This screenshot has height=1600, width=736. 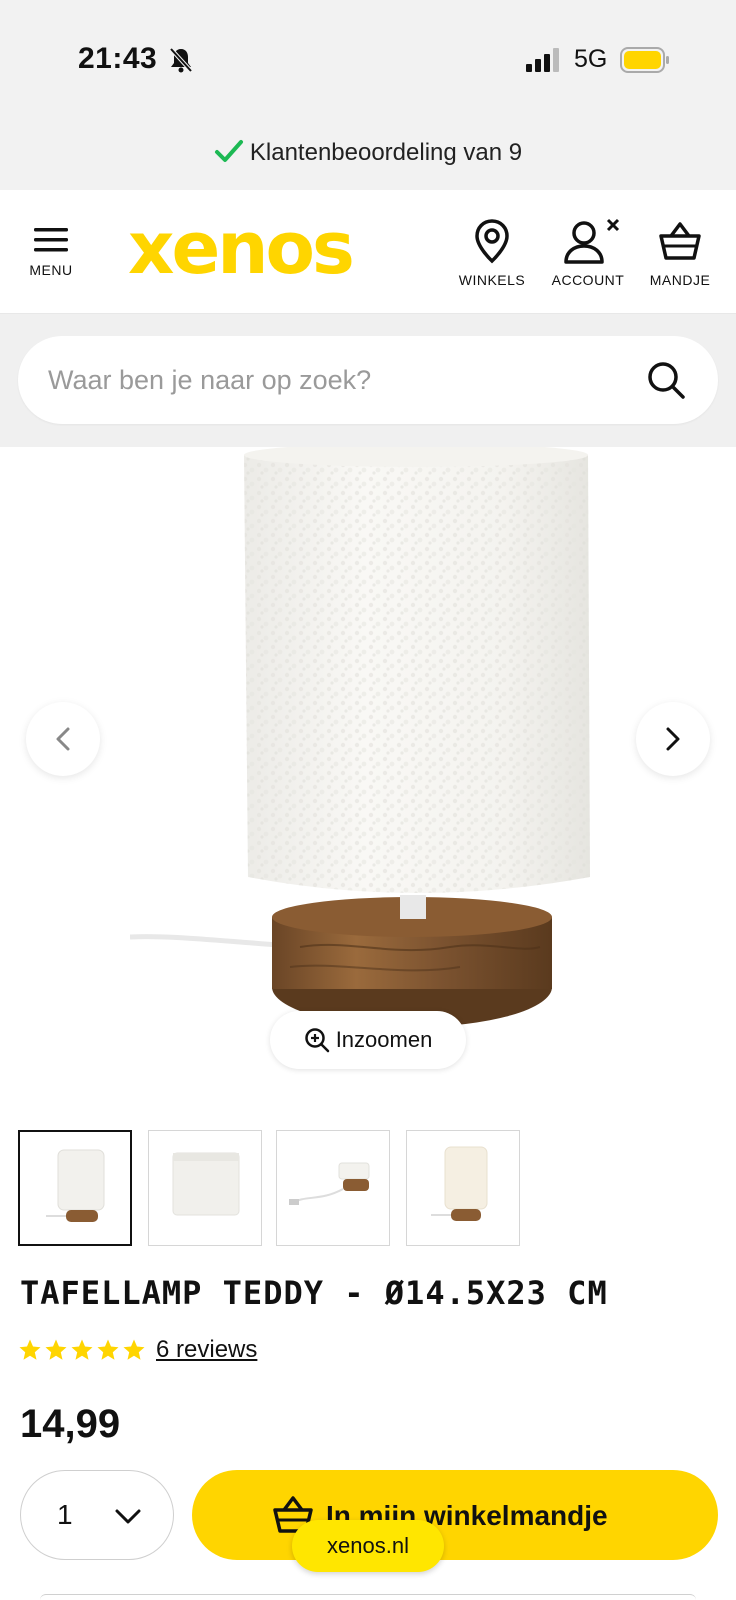 I want to click on menu-button: MENU, so click(x=51, y=252).